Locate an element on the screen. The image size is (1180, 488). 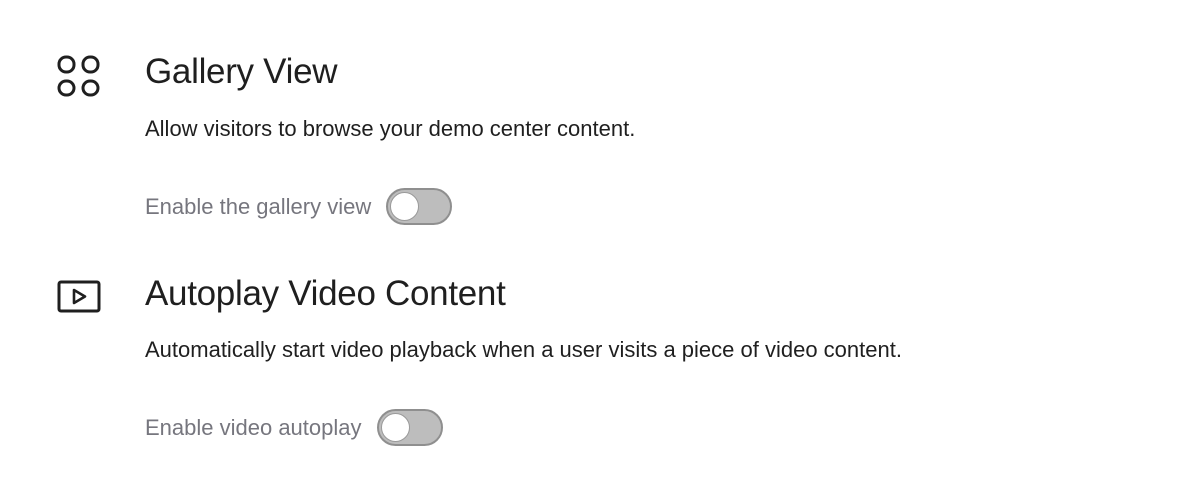
gallery-view-title: Gallery View is located at coordinates (241, 71).